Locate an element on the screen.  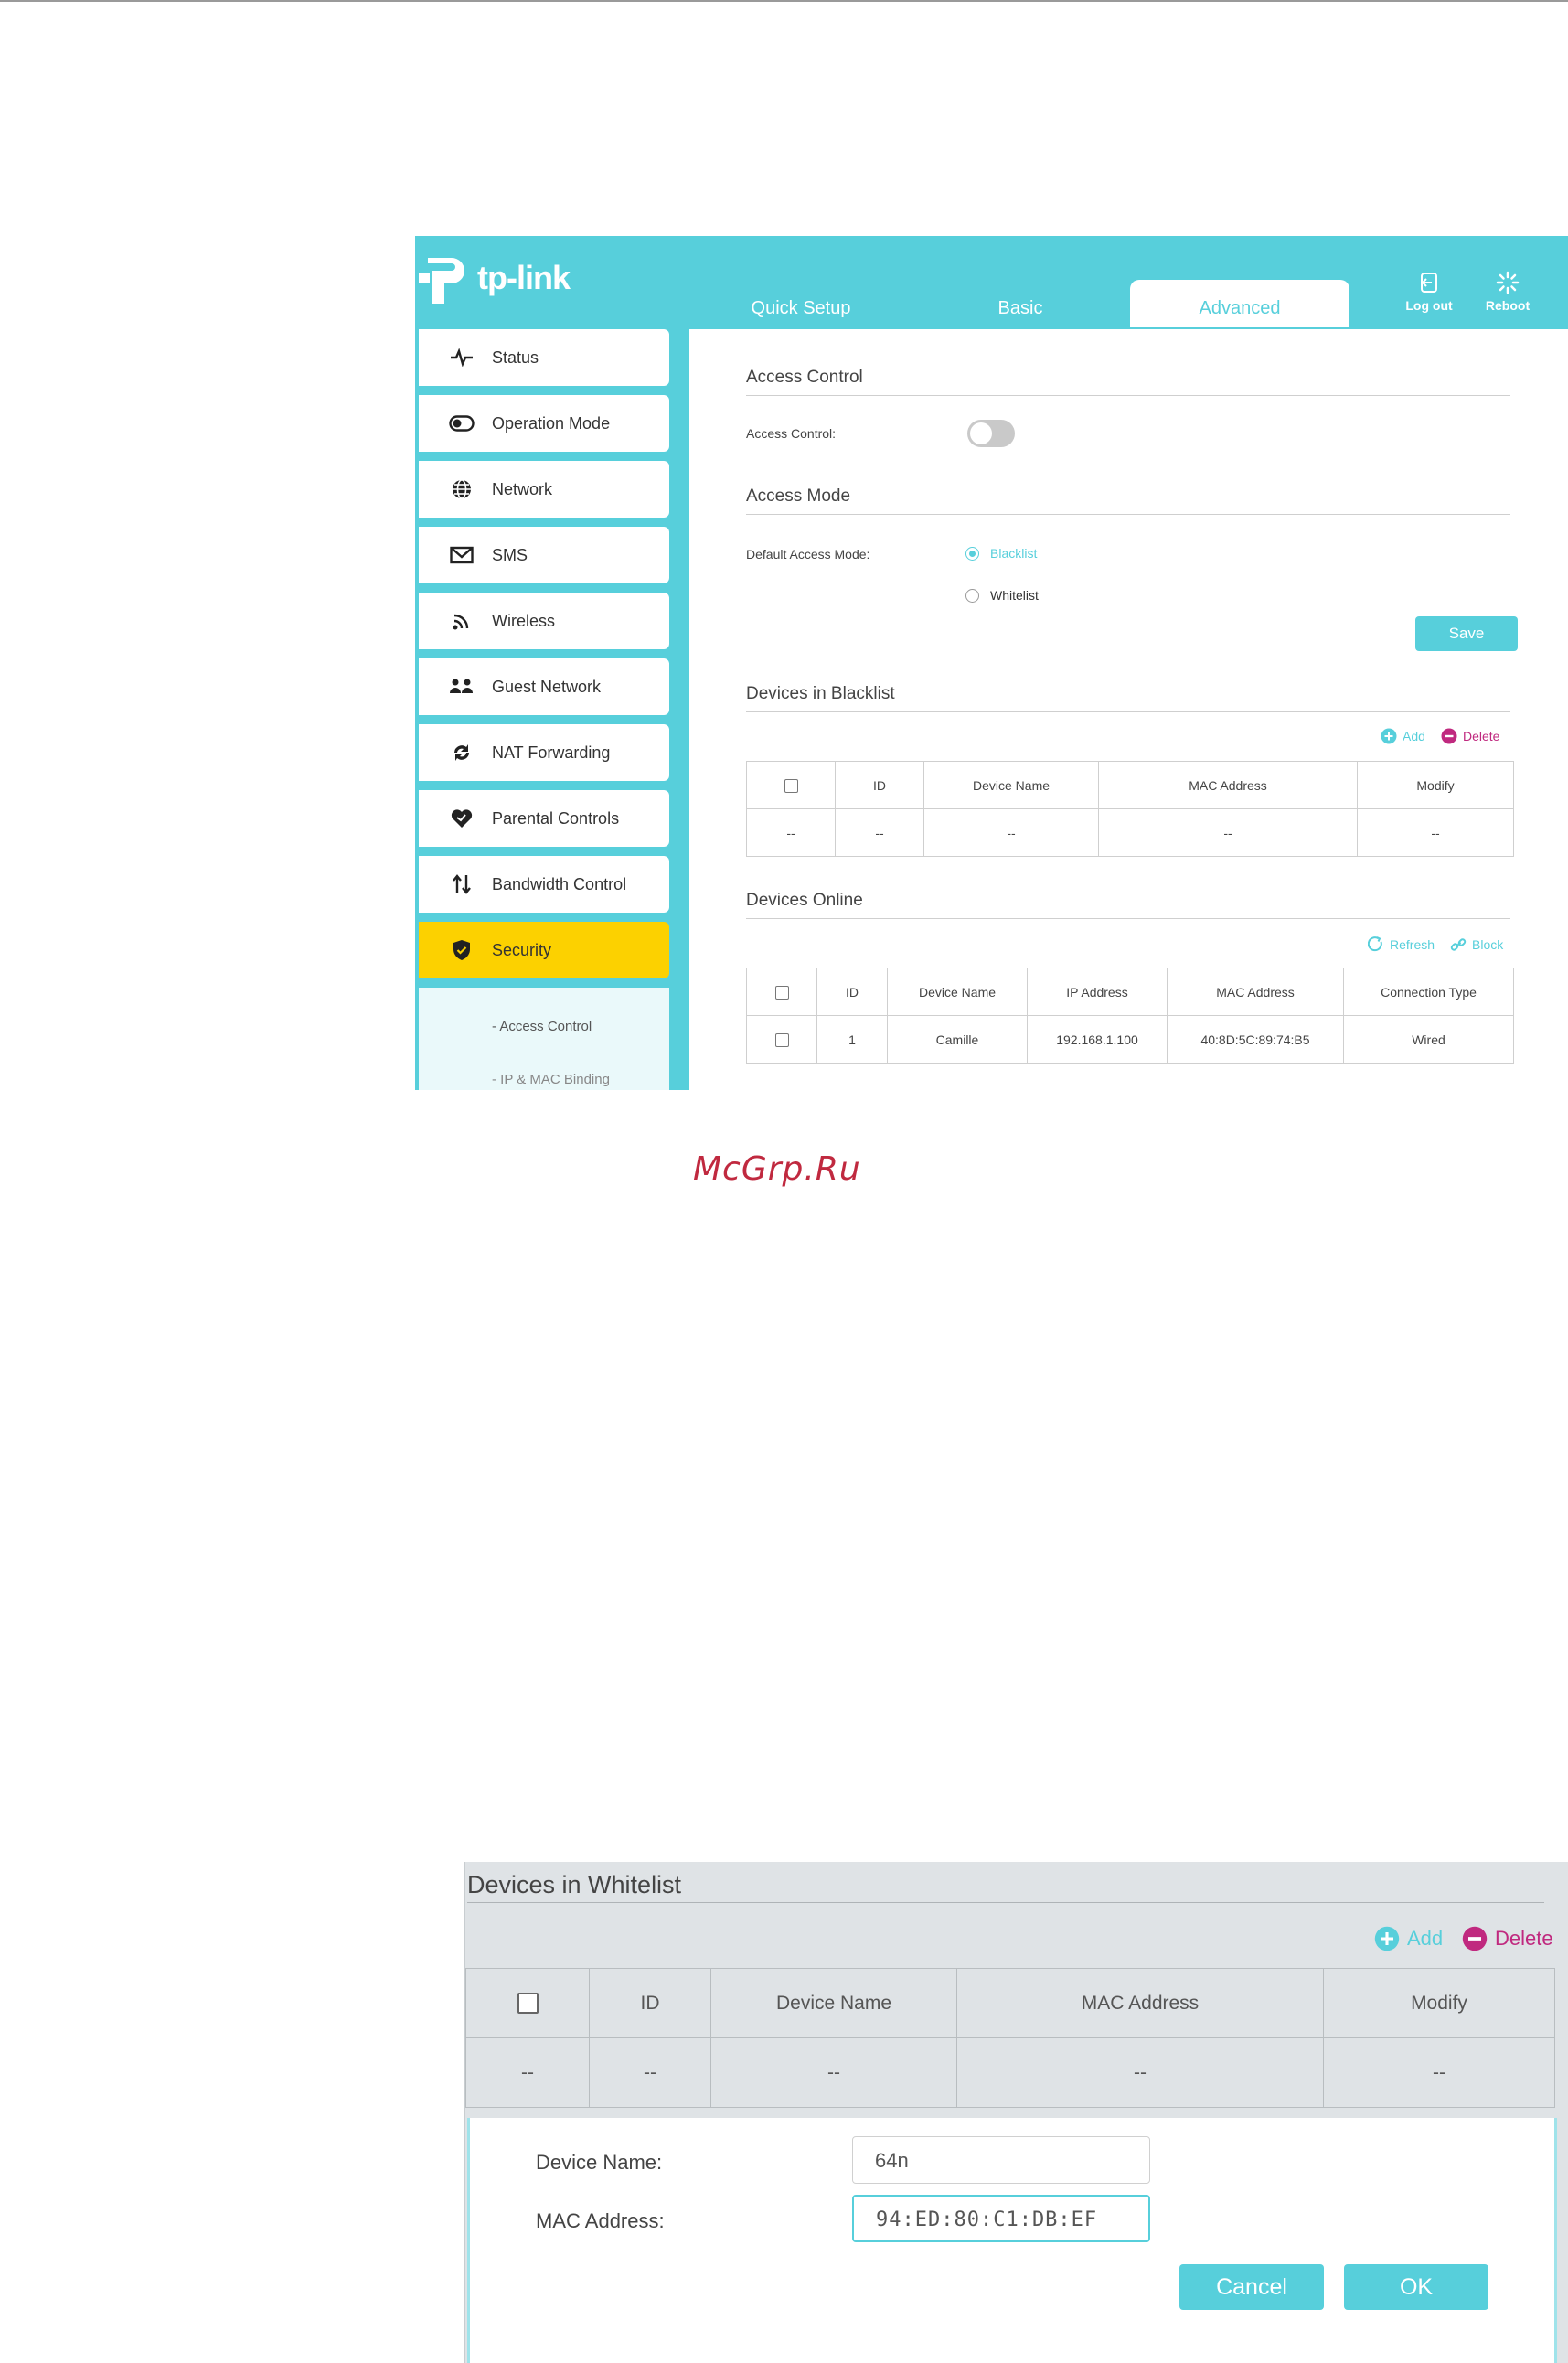
table-cell: 192.168.1.100 is located at coordinates (1097, 1040).